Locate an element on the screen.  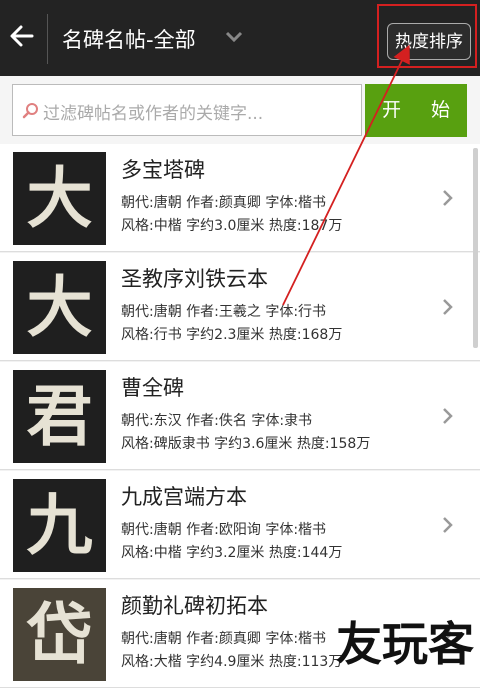
annotation-highlight-box is located at coordinates (427, 36).